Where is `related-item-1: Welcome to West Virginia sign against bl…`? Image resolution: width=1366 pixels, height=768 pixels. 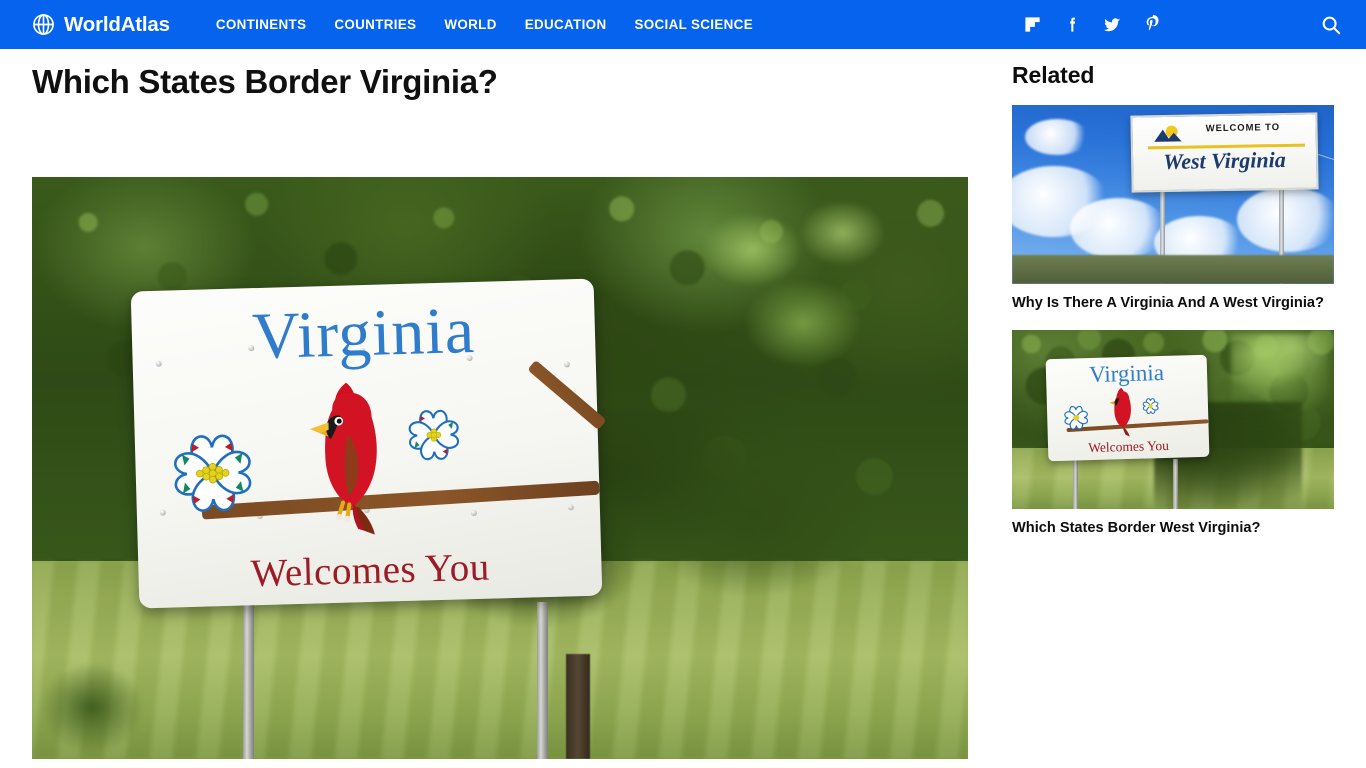
related-item-1: Welcome to West Virginia sign against bl… is located at coordinates (1173, 209).